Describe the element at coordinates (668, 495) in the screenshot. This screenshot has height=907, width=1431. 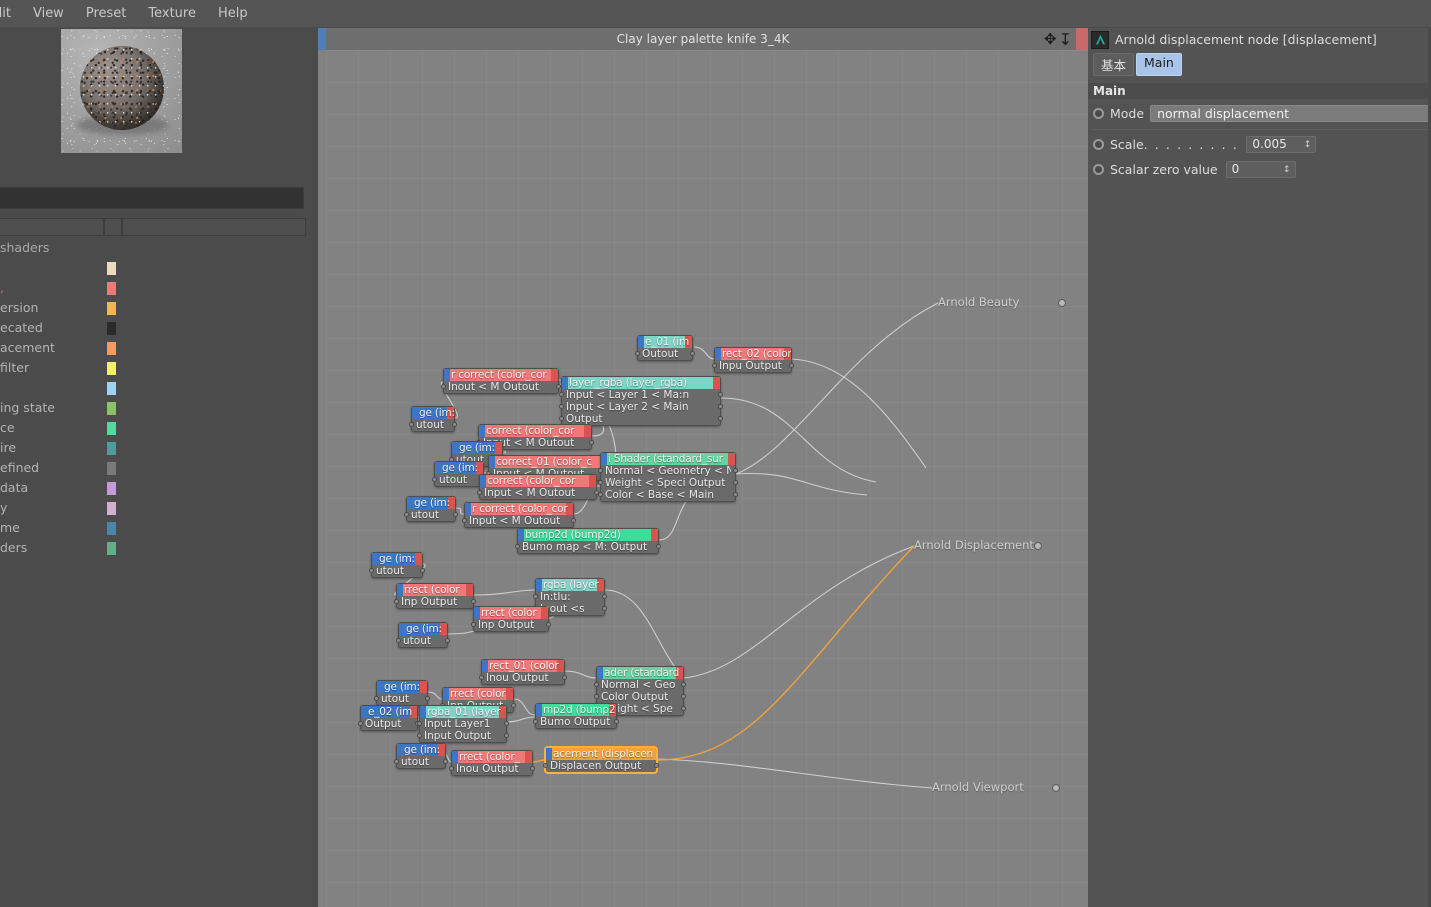
I see `node-attribute-row: Color < Base < Main` at that location.